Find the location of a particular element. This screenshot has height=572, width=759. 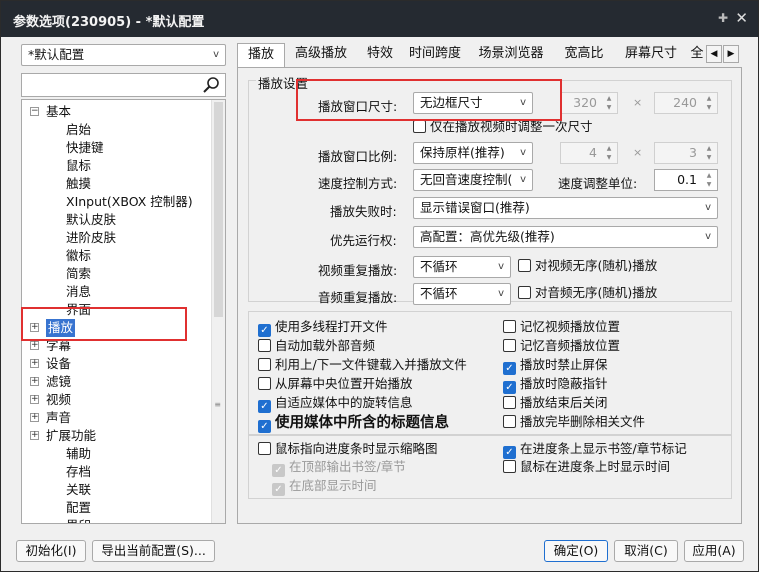

tree-item-label: 徽标 is located at coordinates (79, 255).